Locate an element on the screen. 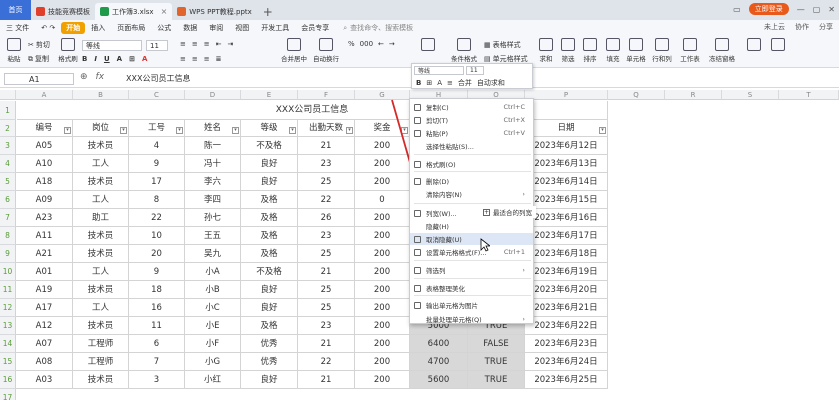 This screenshot has height=400, width=839. context-menu-item: 隐藏(H) is located at coordinates (471, 226).